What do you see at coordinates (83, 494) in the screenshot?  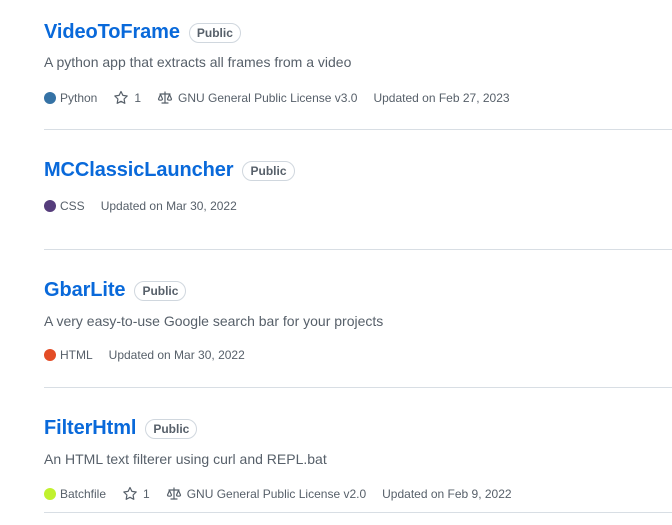 I see `language-label: Batchfile` at bounding box center [83, 494].